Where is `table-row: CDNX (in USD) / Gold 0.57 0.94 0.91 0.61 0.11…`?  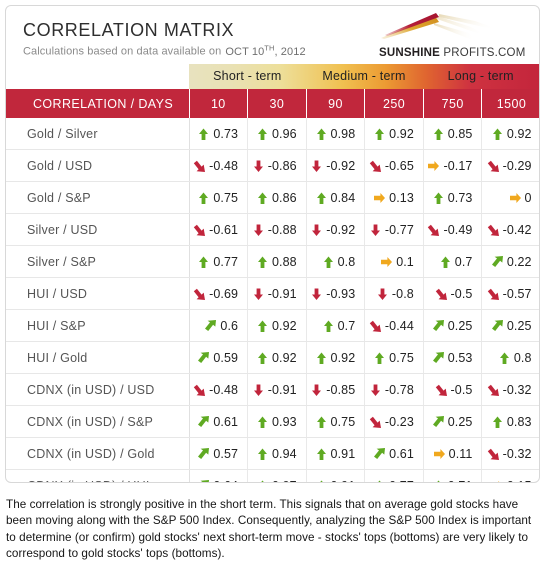 table-row: CDNX (in USD) / Gold 0.57 0.94 0.91 0.61 0.11… is located at coordinates (272, 453).